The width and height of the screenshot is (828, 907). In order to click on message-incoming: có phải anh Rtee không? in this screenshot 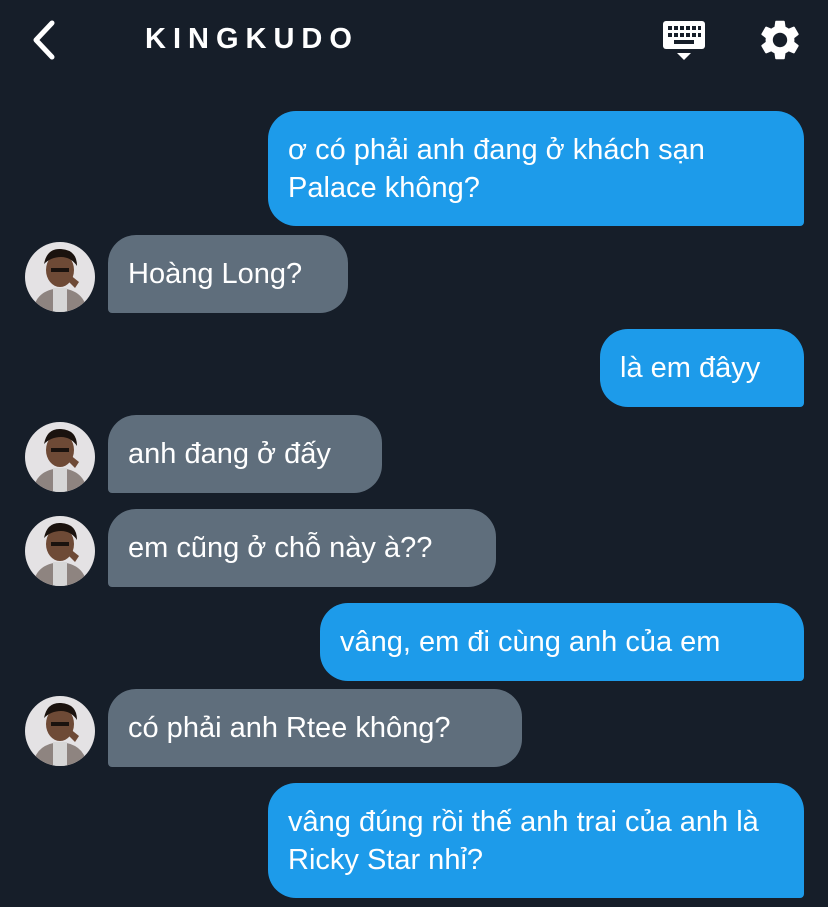, I will do `click(315, 728)`.